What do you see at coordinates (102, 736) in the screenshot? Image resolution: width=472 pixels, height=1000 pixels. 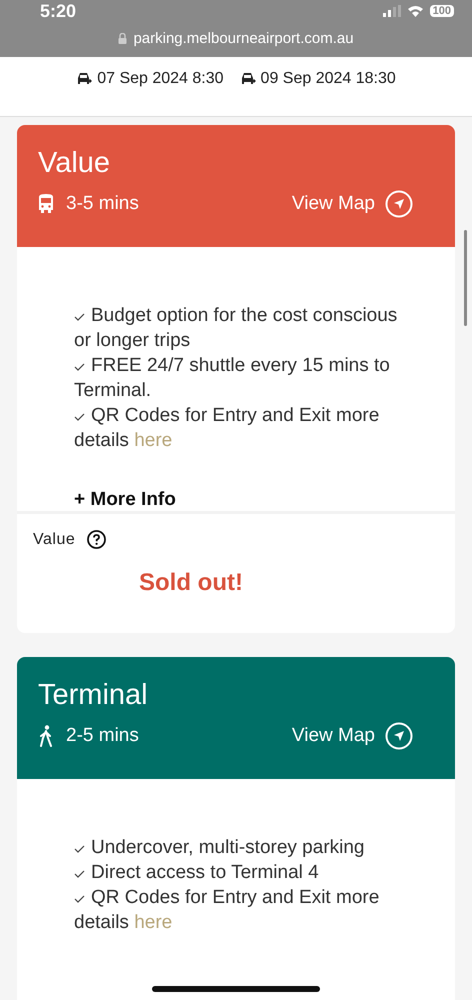 I see `travel-time: 2-5 mins` at bounding box center [102, 736].